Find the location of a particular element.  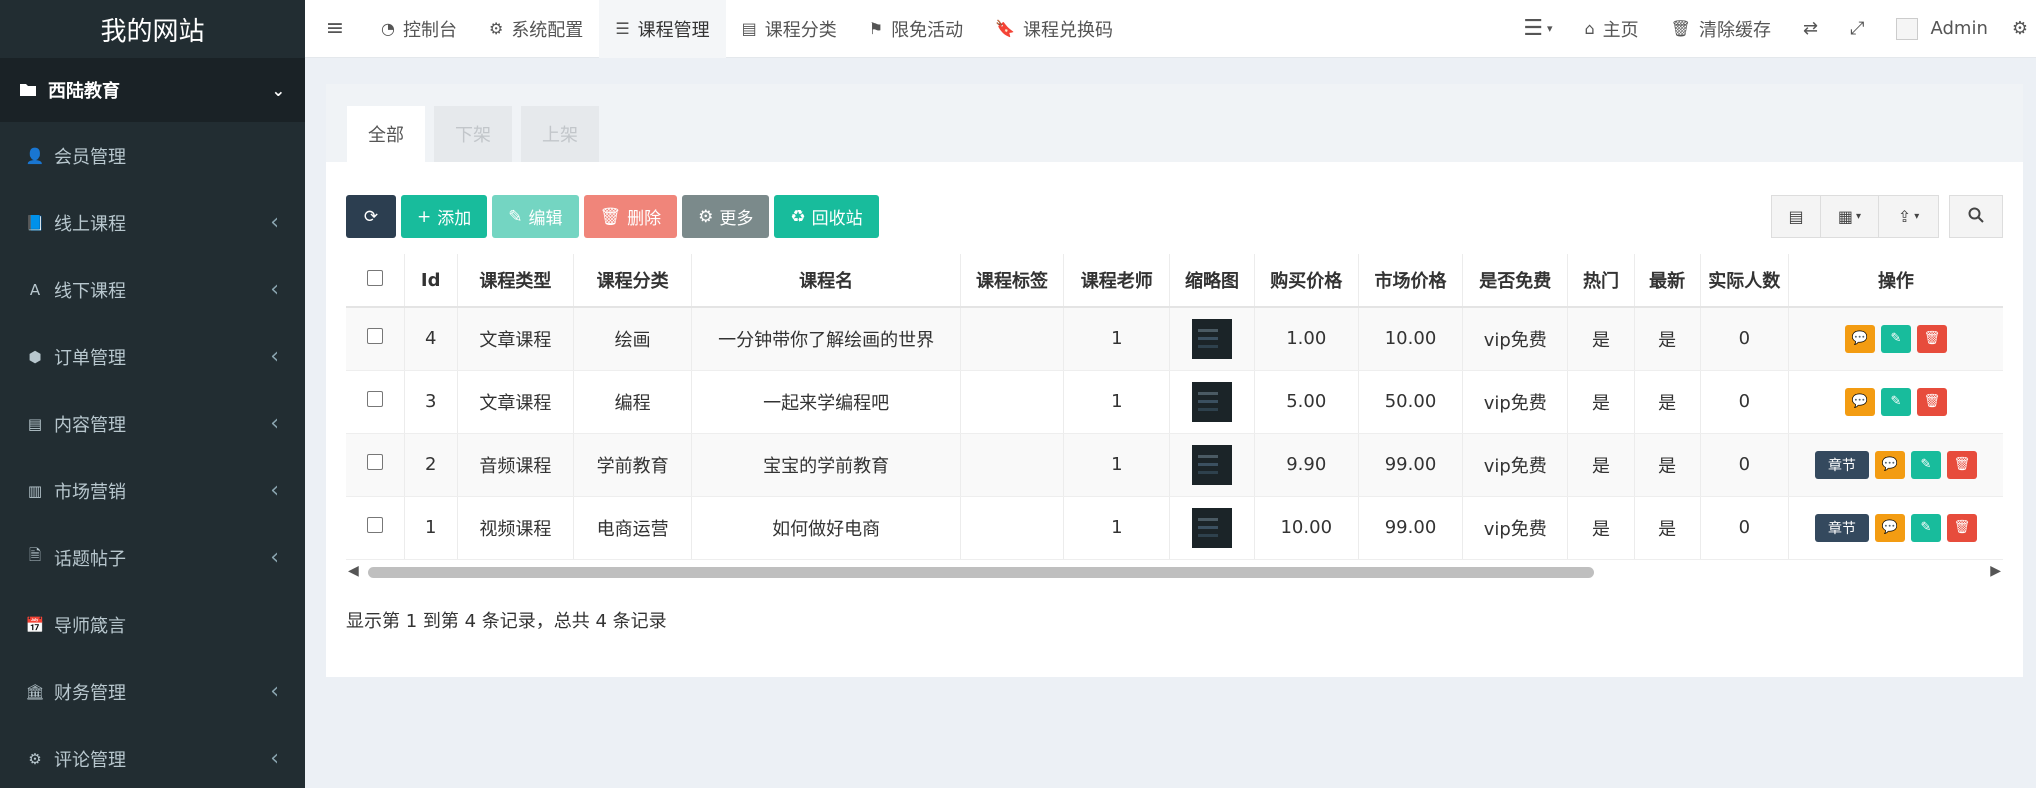

delete-button: 🗑 删除 is located at coordinates (630, 216).